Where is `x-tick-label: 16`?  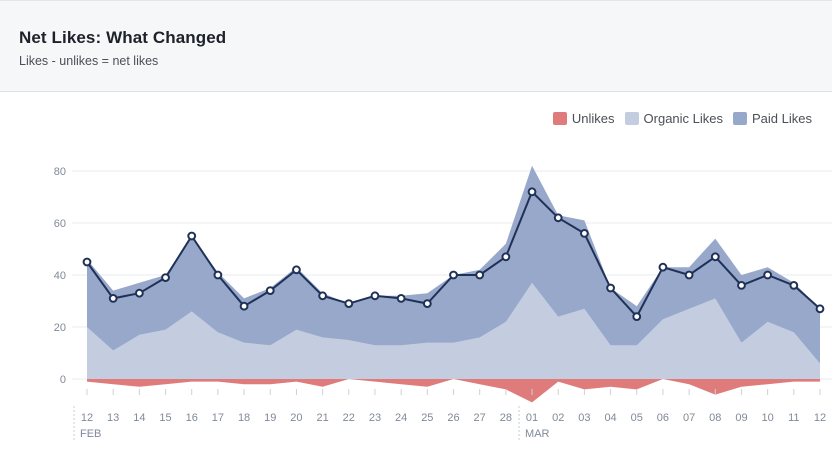 x-tick-label: 16 is located at coordinates (192, 418).